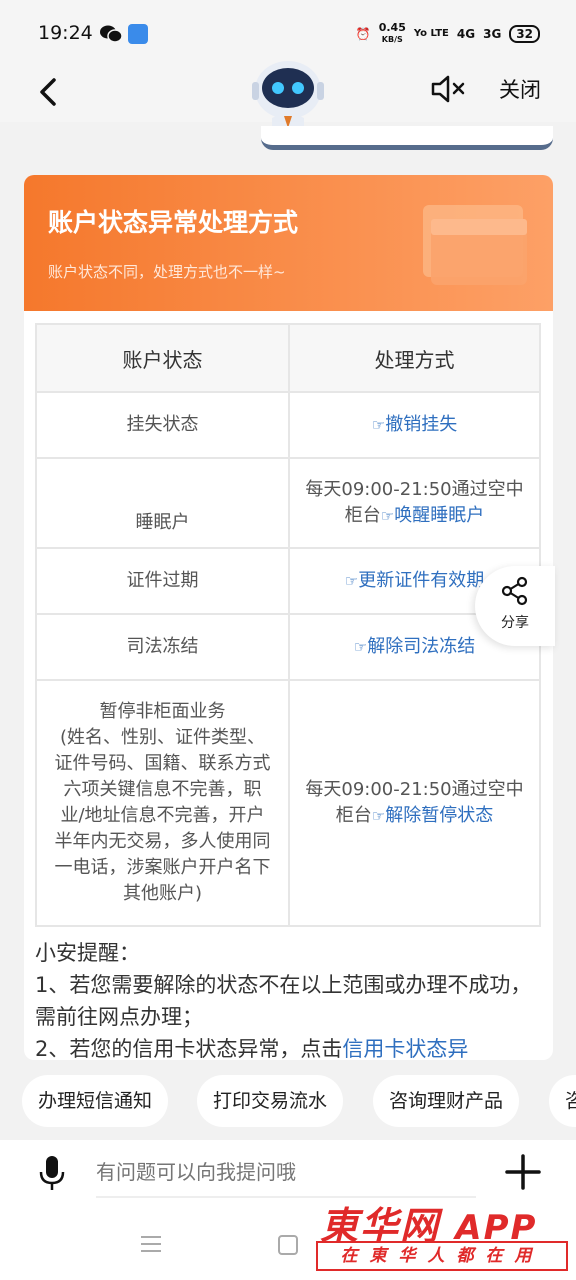  I want to click on status-bar: 19:24 ⏰ 0.45 KB/S Yo LTE 4G 3G 32, so click(288, 31).